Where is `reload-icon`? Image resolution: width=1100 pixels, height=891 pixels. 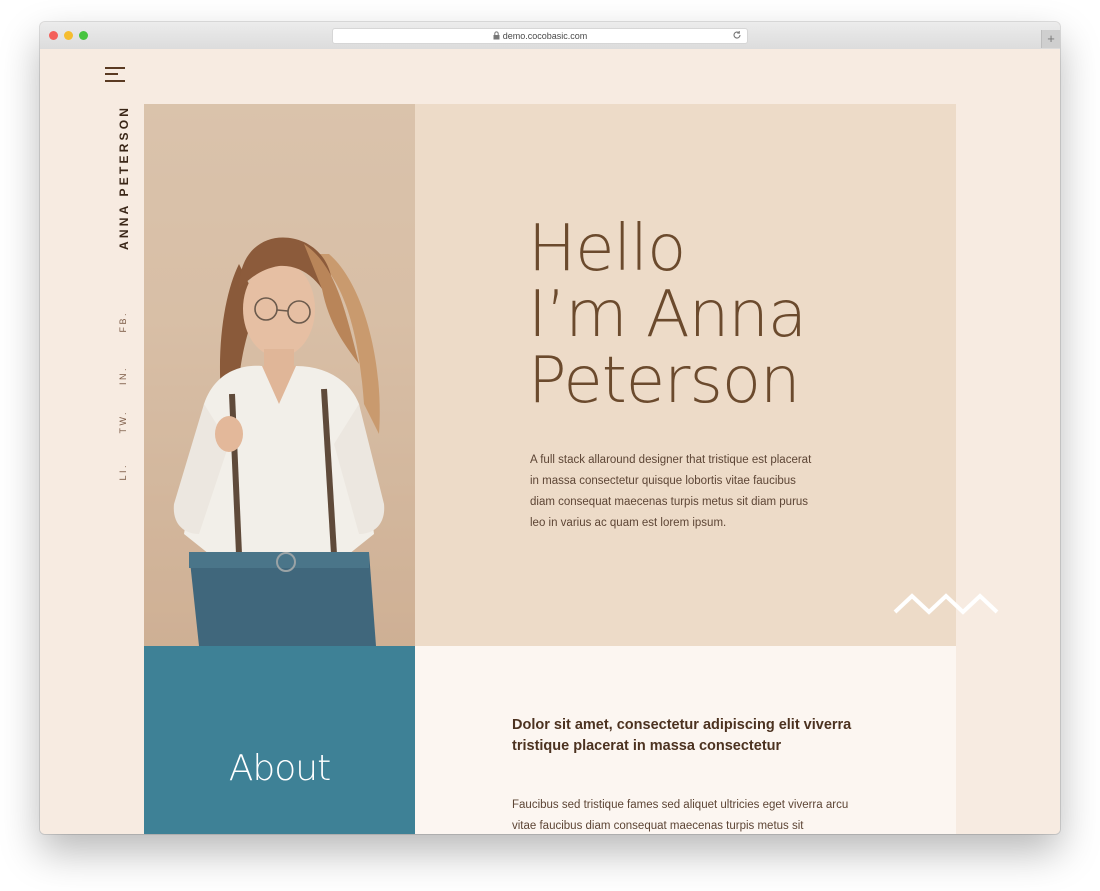 reload-icon is located at coordinates (737, 37).